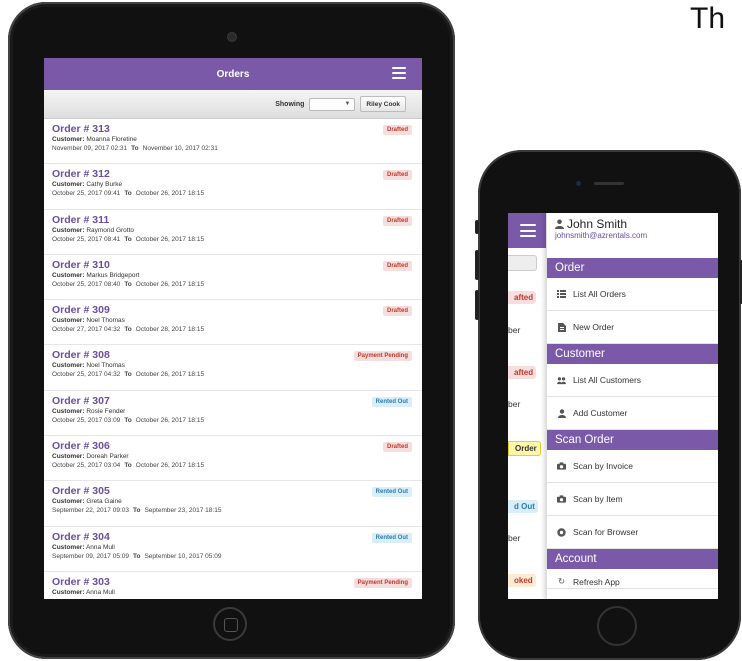 The height and width of the screenshot is (661, 742). Describe the element at coordinates (233, 401) in the screenshot. I see `order-number: Order # 307` at that location.